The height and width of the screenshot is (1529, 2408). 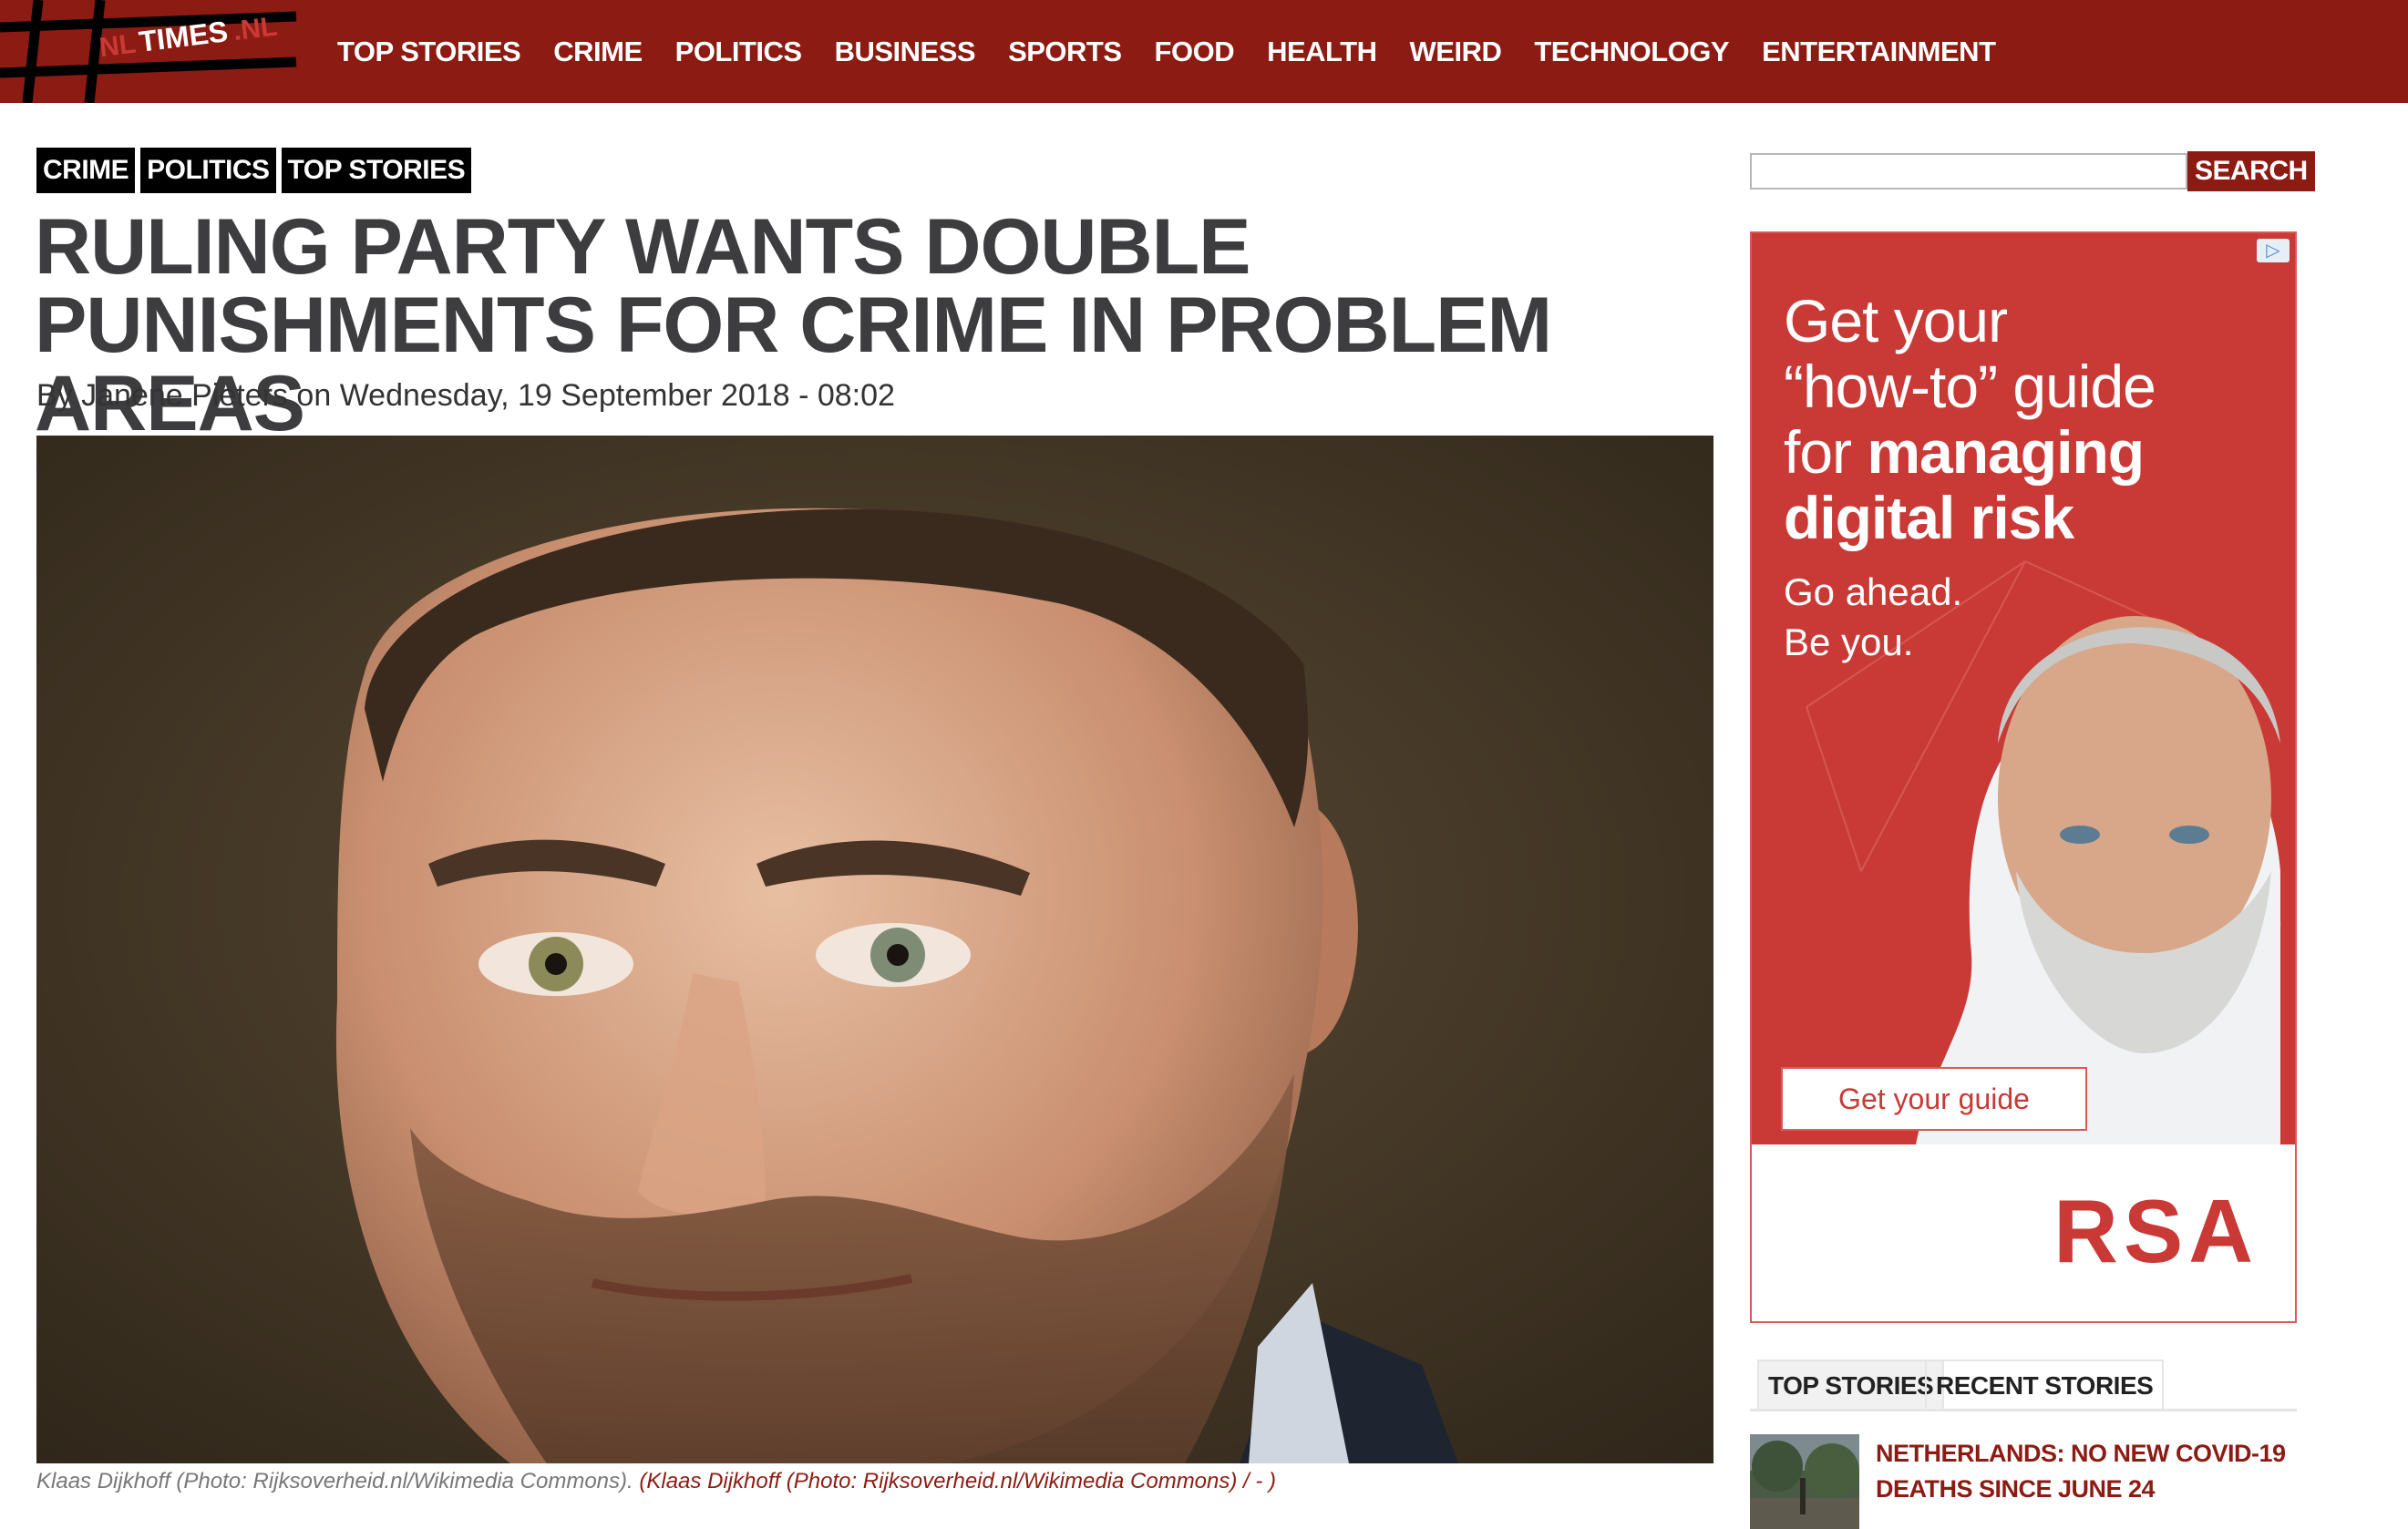 What do you see at coordinates (1934, 1099) in the screenshot?
I see `ad-cta-button: Get your guide` at bounding box center [1934, 1099].